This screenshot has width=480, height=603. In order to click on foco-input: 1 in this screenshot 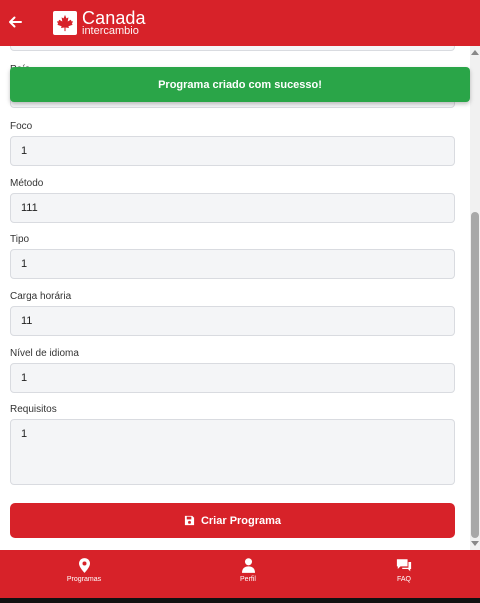, I will do `click(232, 151)`.